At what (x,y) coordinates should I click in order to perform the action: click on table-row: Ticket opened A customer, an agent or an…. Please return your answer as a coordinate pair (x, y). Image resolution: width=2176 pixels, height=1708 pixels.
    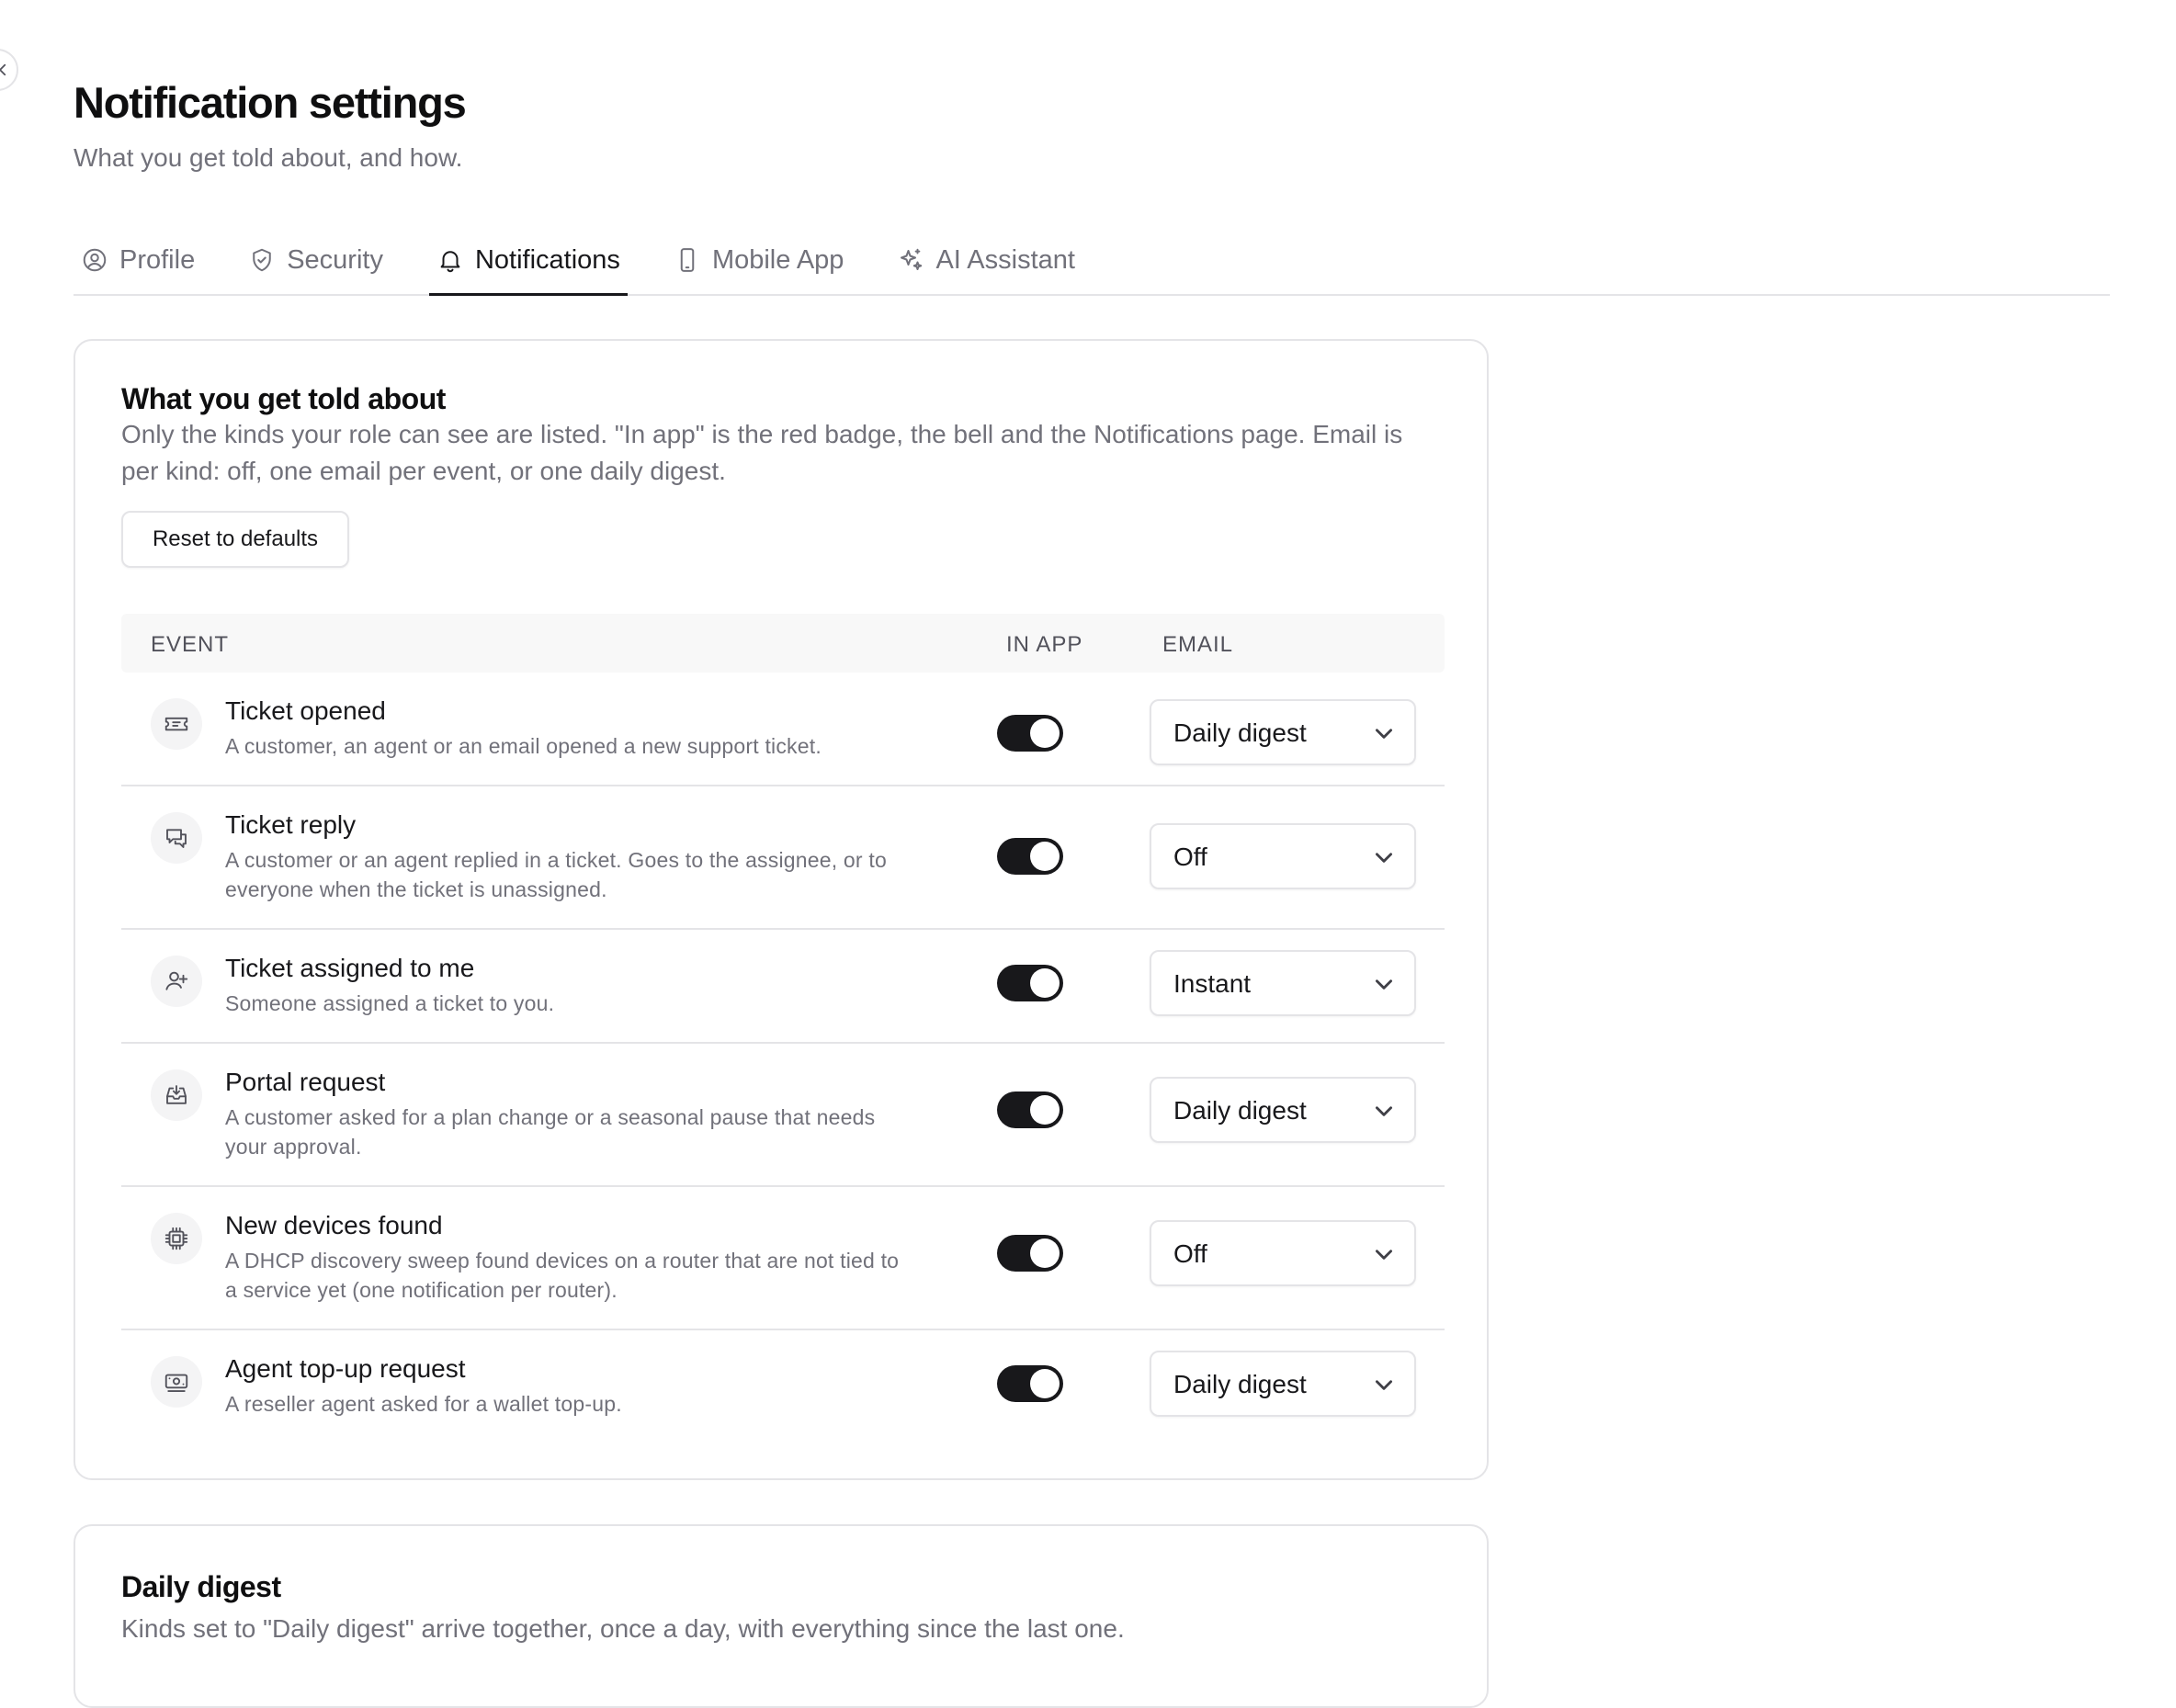
    Looking at the image, I should click on (783, 729).